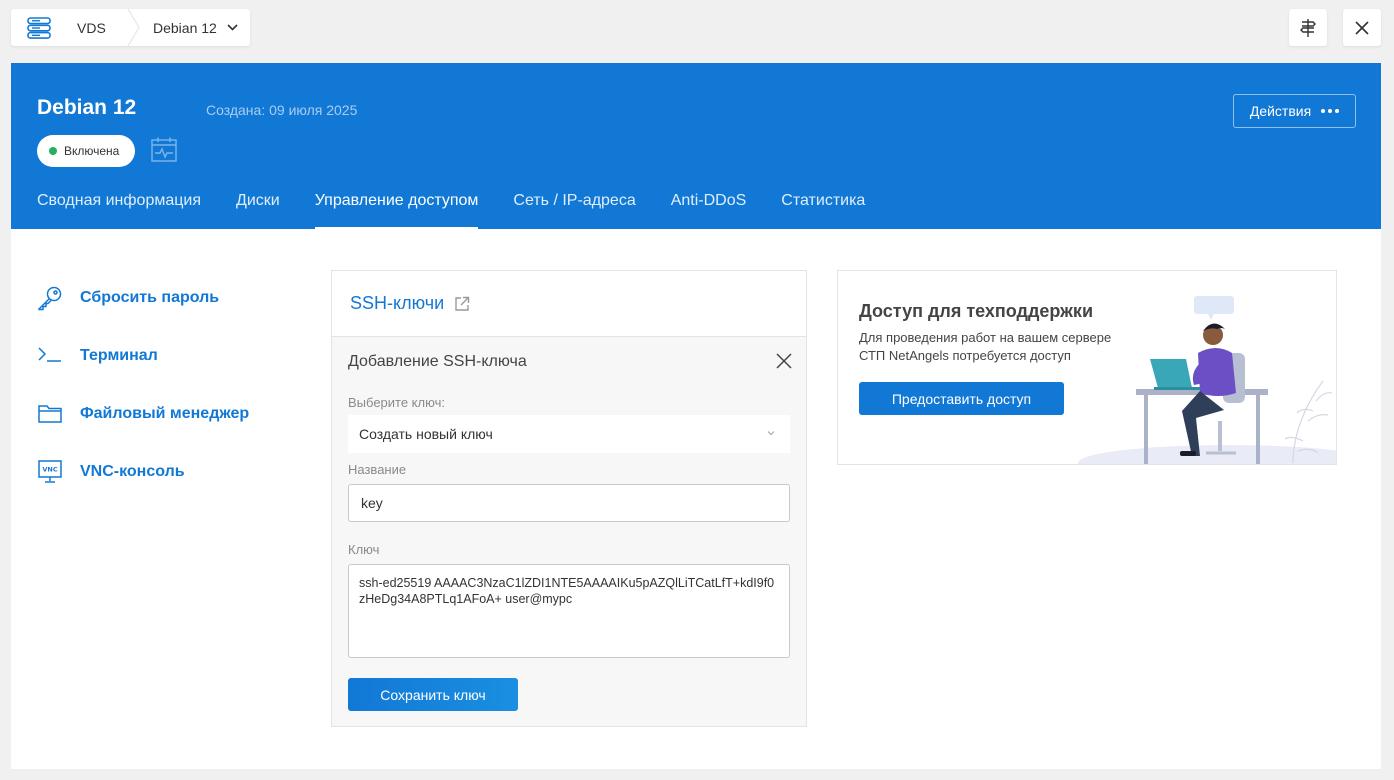 This screenshot has height=780, width=1394. Describe the element at coordinates (396, 205) in the screenshot. I see `tab-access-management: Управление доступом` at that location.